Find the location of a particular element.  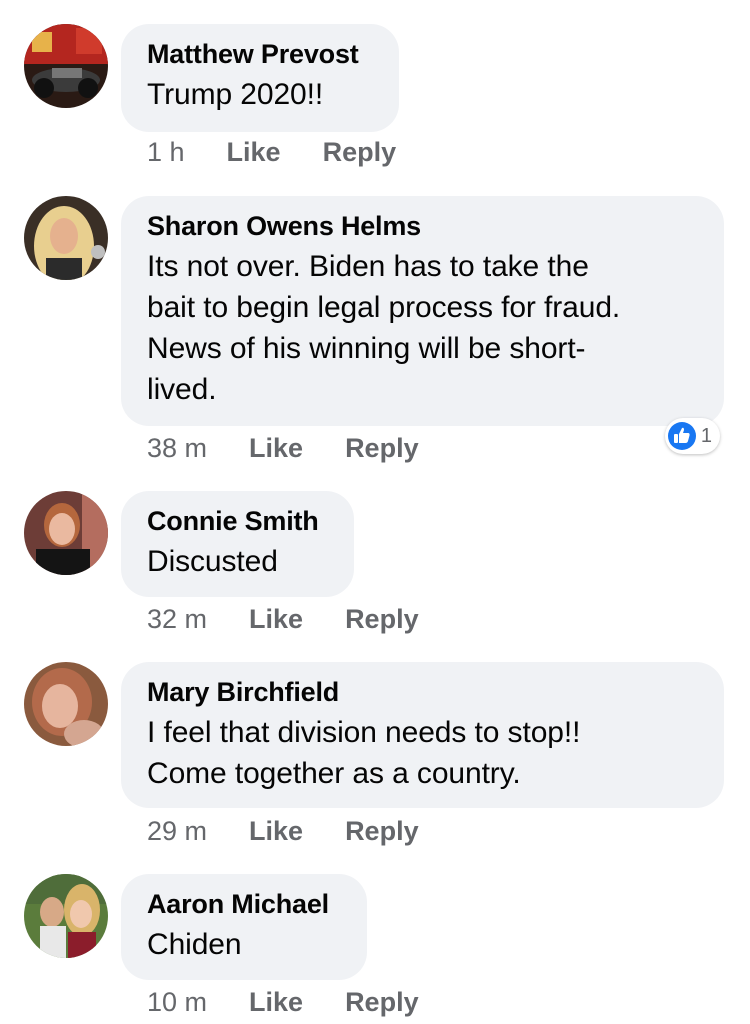

comment-text-line: lived. is located at coordinates (182, 389).